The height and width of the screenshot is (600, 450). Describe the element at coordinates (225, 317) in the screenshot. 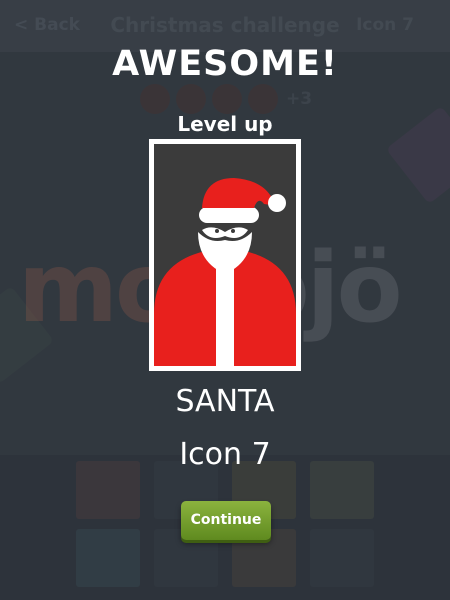

I see `santa-suit-trim` at that location.